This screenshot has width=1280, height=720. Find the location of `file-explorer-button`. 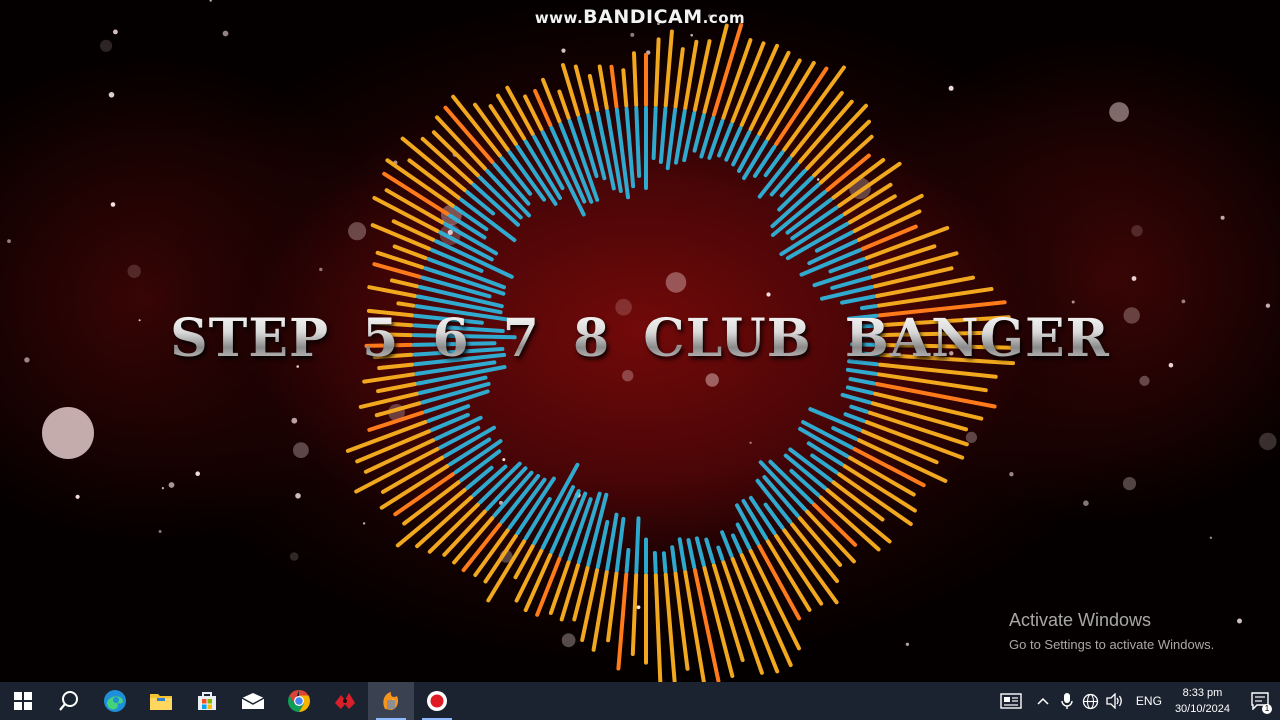

file-explorer-button is located at coordinates (161, 701).